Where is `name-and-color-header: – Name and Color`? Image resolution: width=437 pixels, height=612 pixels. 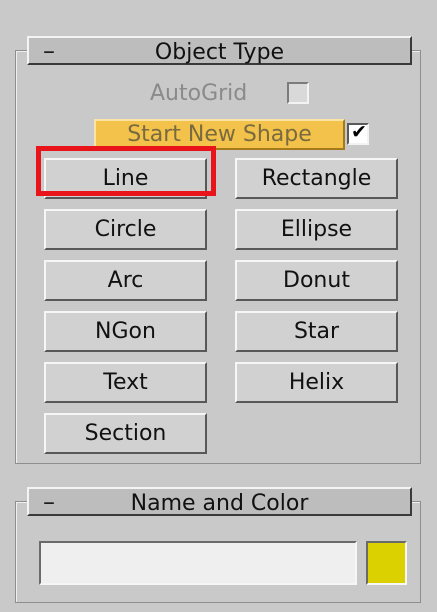
name-and-color-header: – Name and Color is located at coordinates (219, 501).